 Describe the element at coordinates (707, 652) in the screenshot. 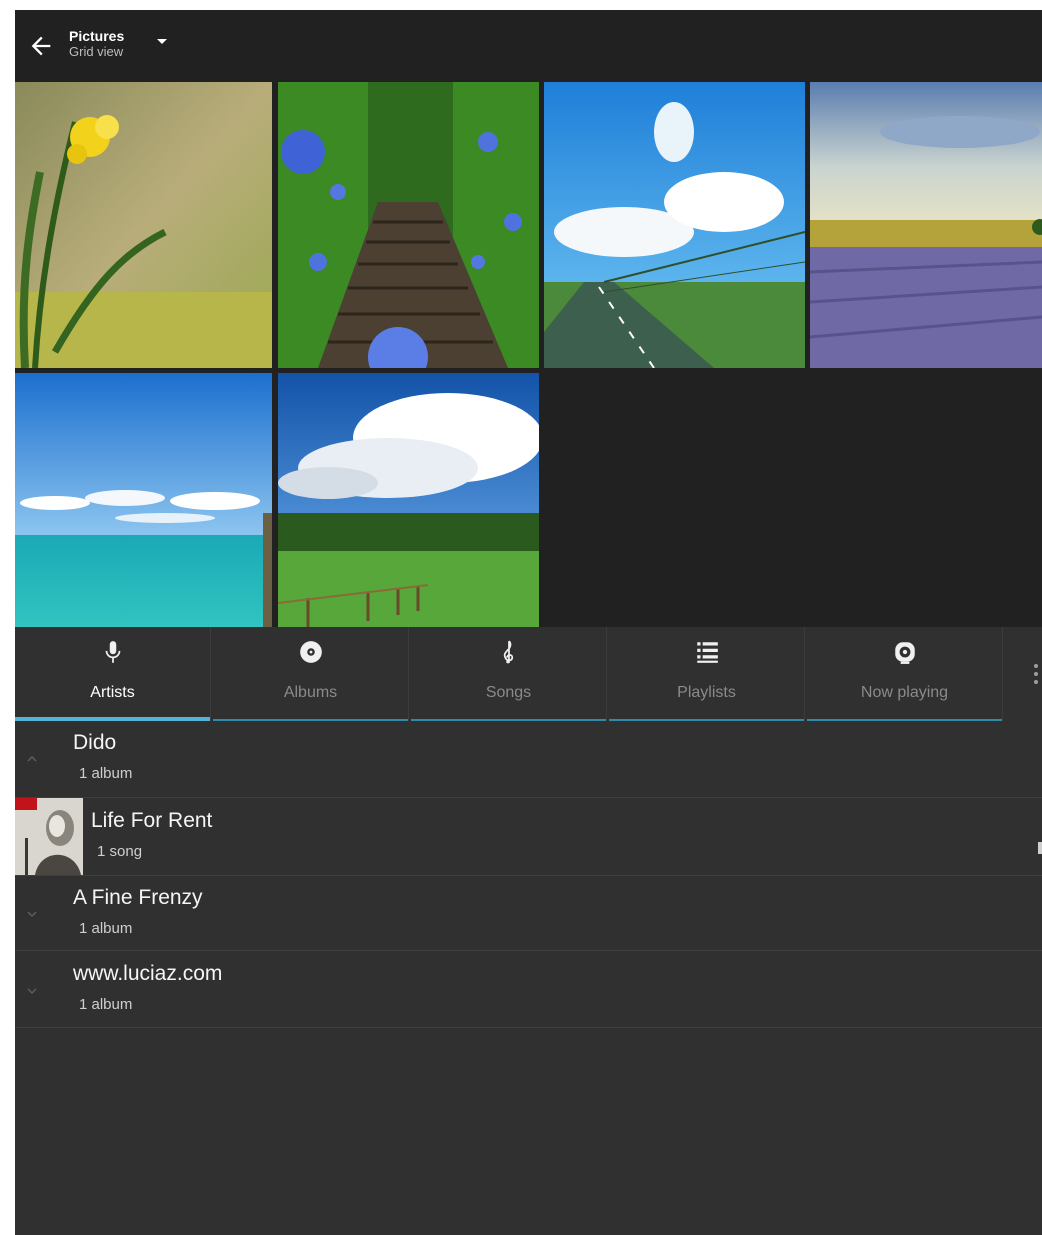

I see `list-icon` at that location.